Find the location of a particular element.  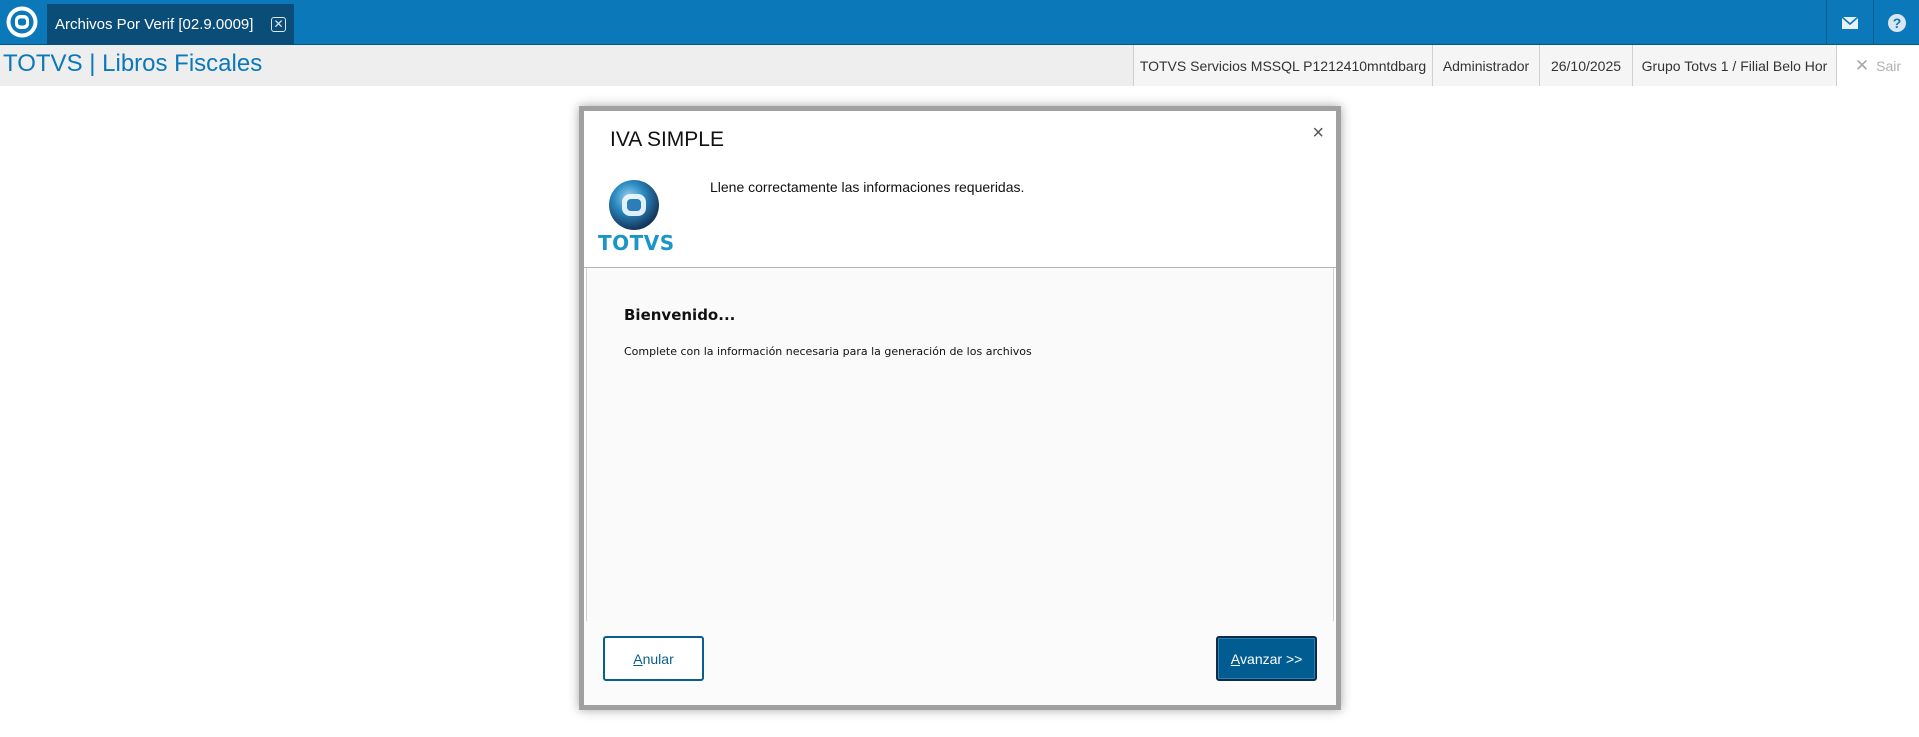

exit-label: Sair is located at coordinates (1889, 65).